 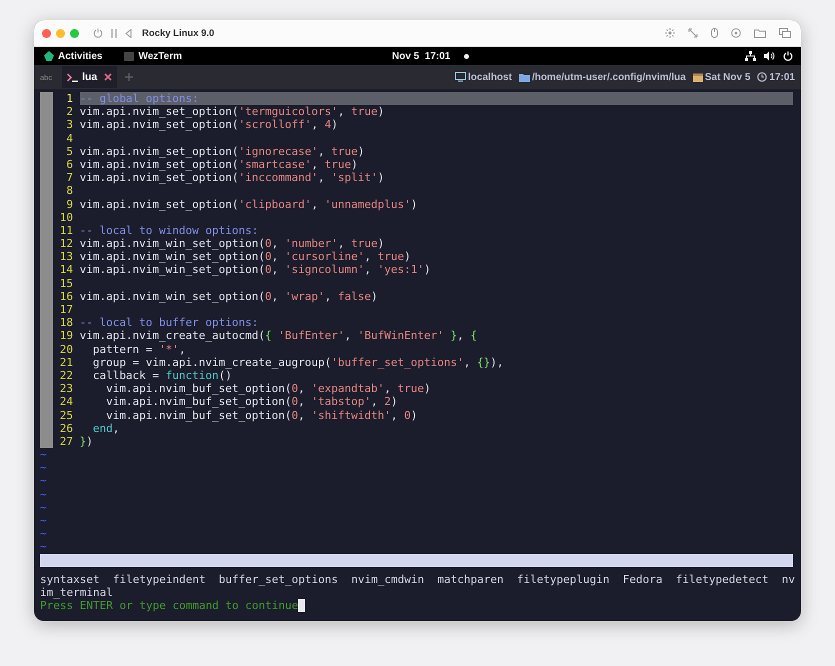 I want to click on message-text: im_terminal, so click(x=76, y=592).